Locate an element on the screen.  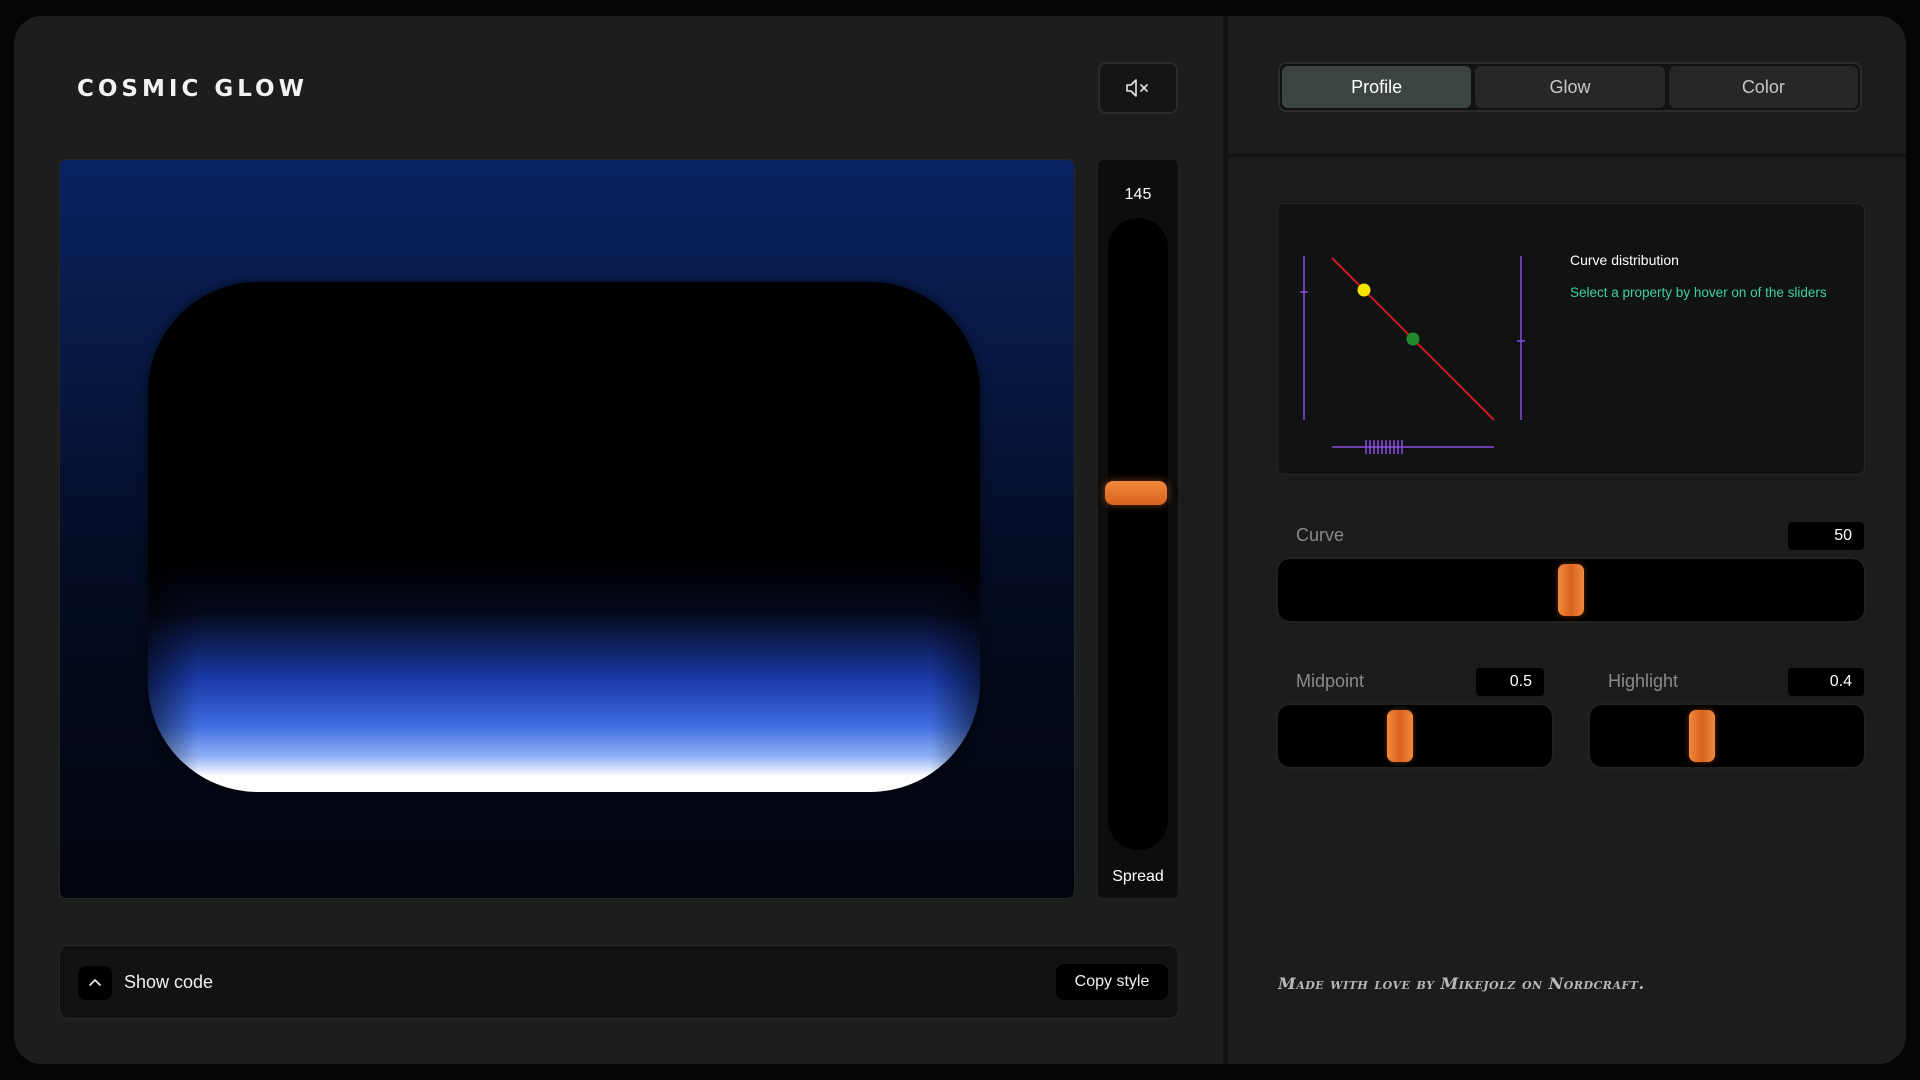
spread-slider-thumb is located at coordinates (1136, 492).